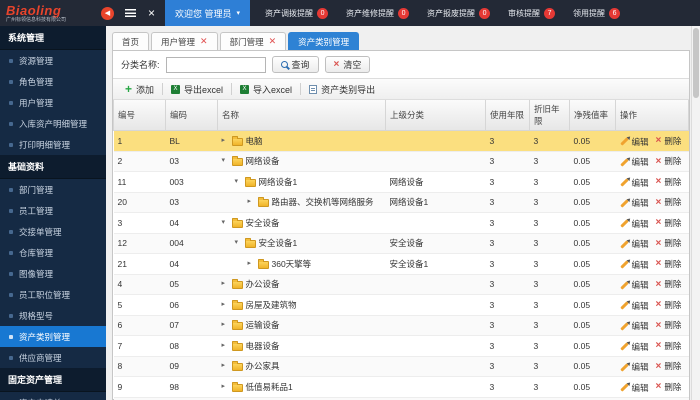  I want to click on table-row: 9 98 ▸ 低值易耗品1 3 3 0.05 编辑 × 删除, so click(401, 387).